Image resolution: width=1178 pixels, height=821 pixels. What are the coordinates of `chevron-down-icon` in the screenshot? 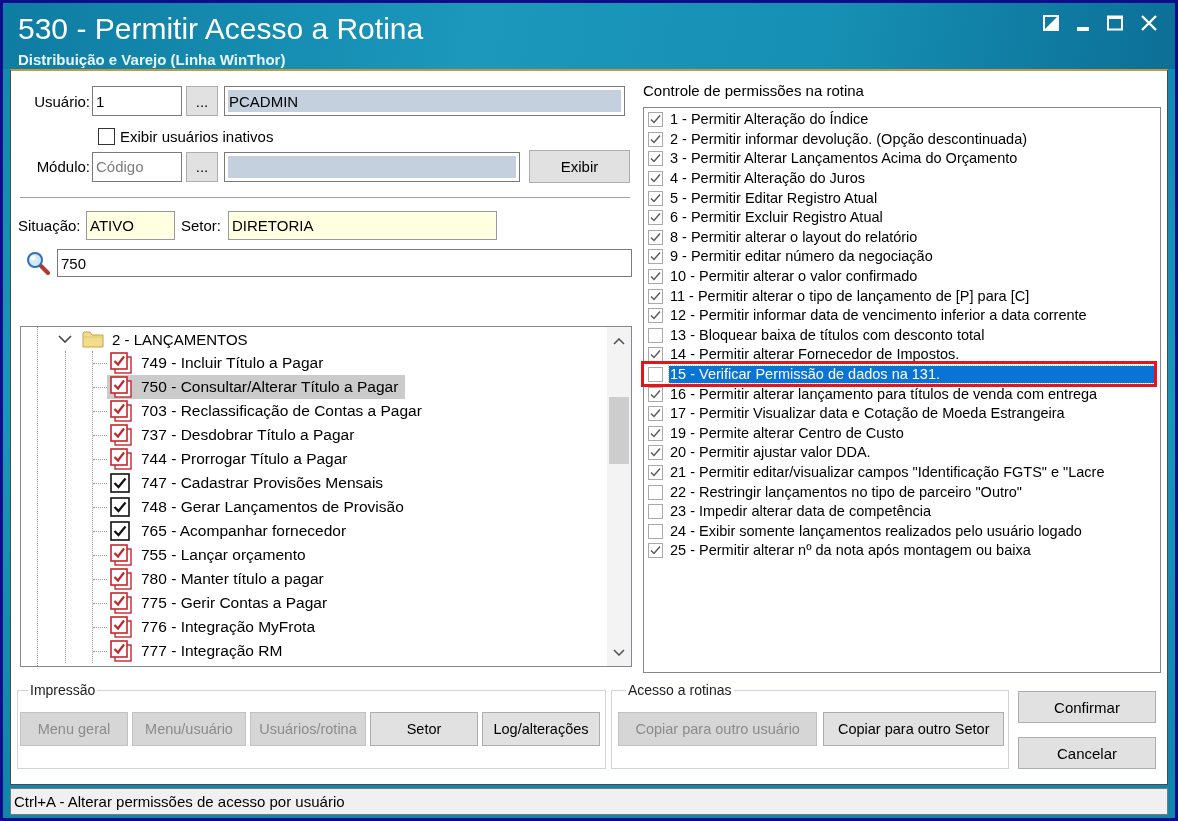 It's located at (65, 339).